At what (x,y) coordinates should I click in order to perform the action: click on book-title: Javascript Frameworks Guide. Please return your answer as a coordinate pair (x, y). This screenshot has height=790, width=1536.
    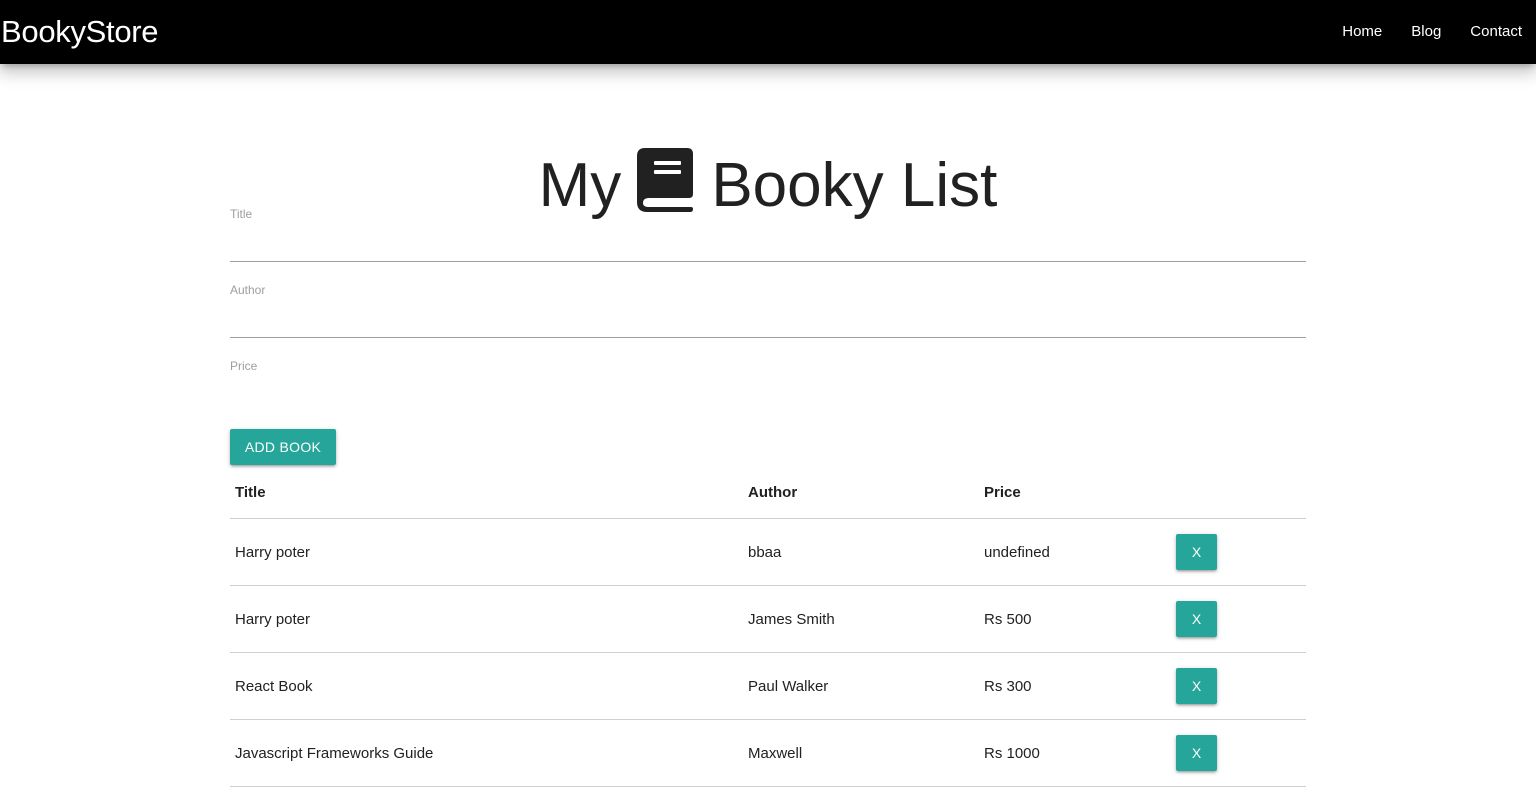
    Looking at the image, I should click on (486, 753).